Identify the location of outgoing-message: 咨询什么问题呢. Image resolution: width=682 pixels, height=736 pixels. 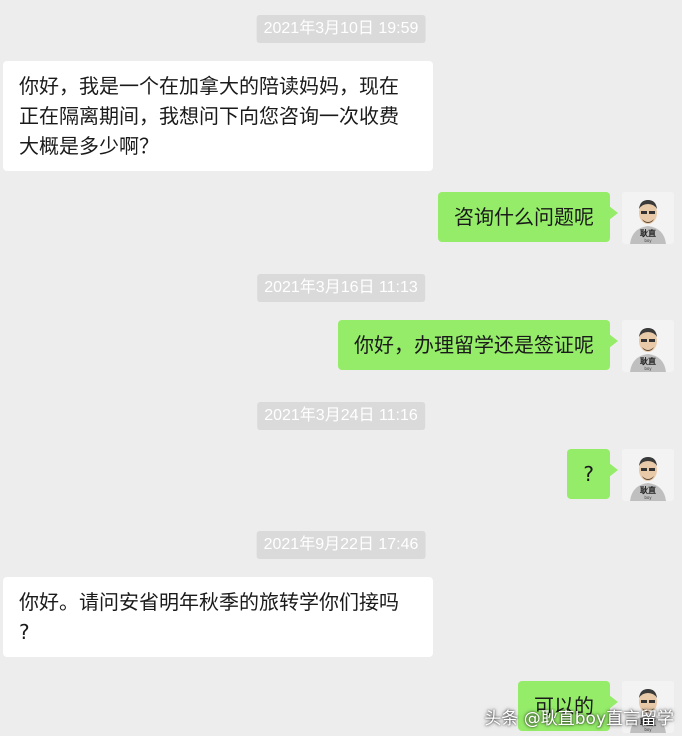
(528, 217).